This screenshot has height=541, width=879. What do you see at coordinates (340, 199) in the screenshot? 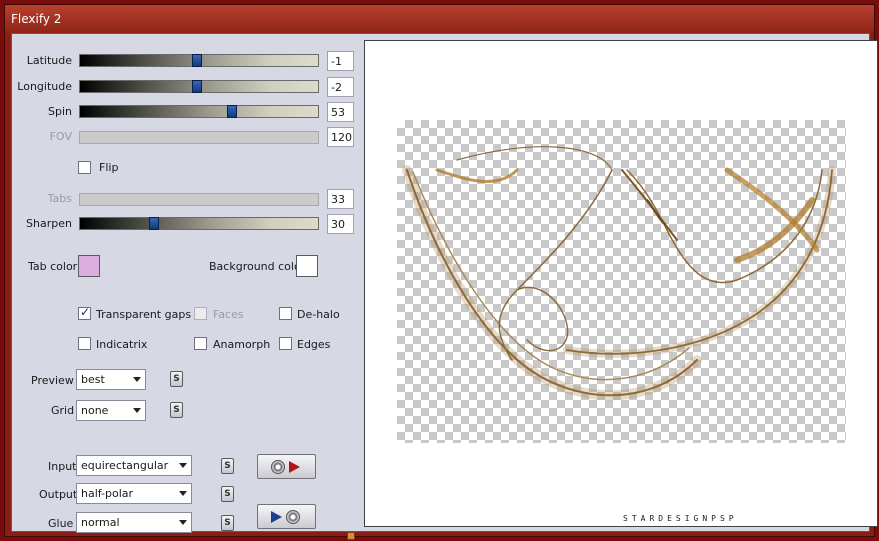
I see `tabs-field: 33` at bounding box center [340, 199].